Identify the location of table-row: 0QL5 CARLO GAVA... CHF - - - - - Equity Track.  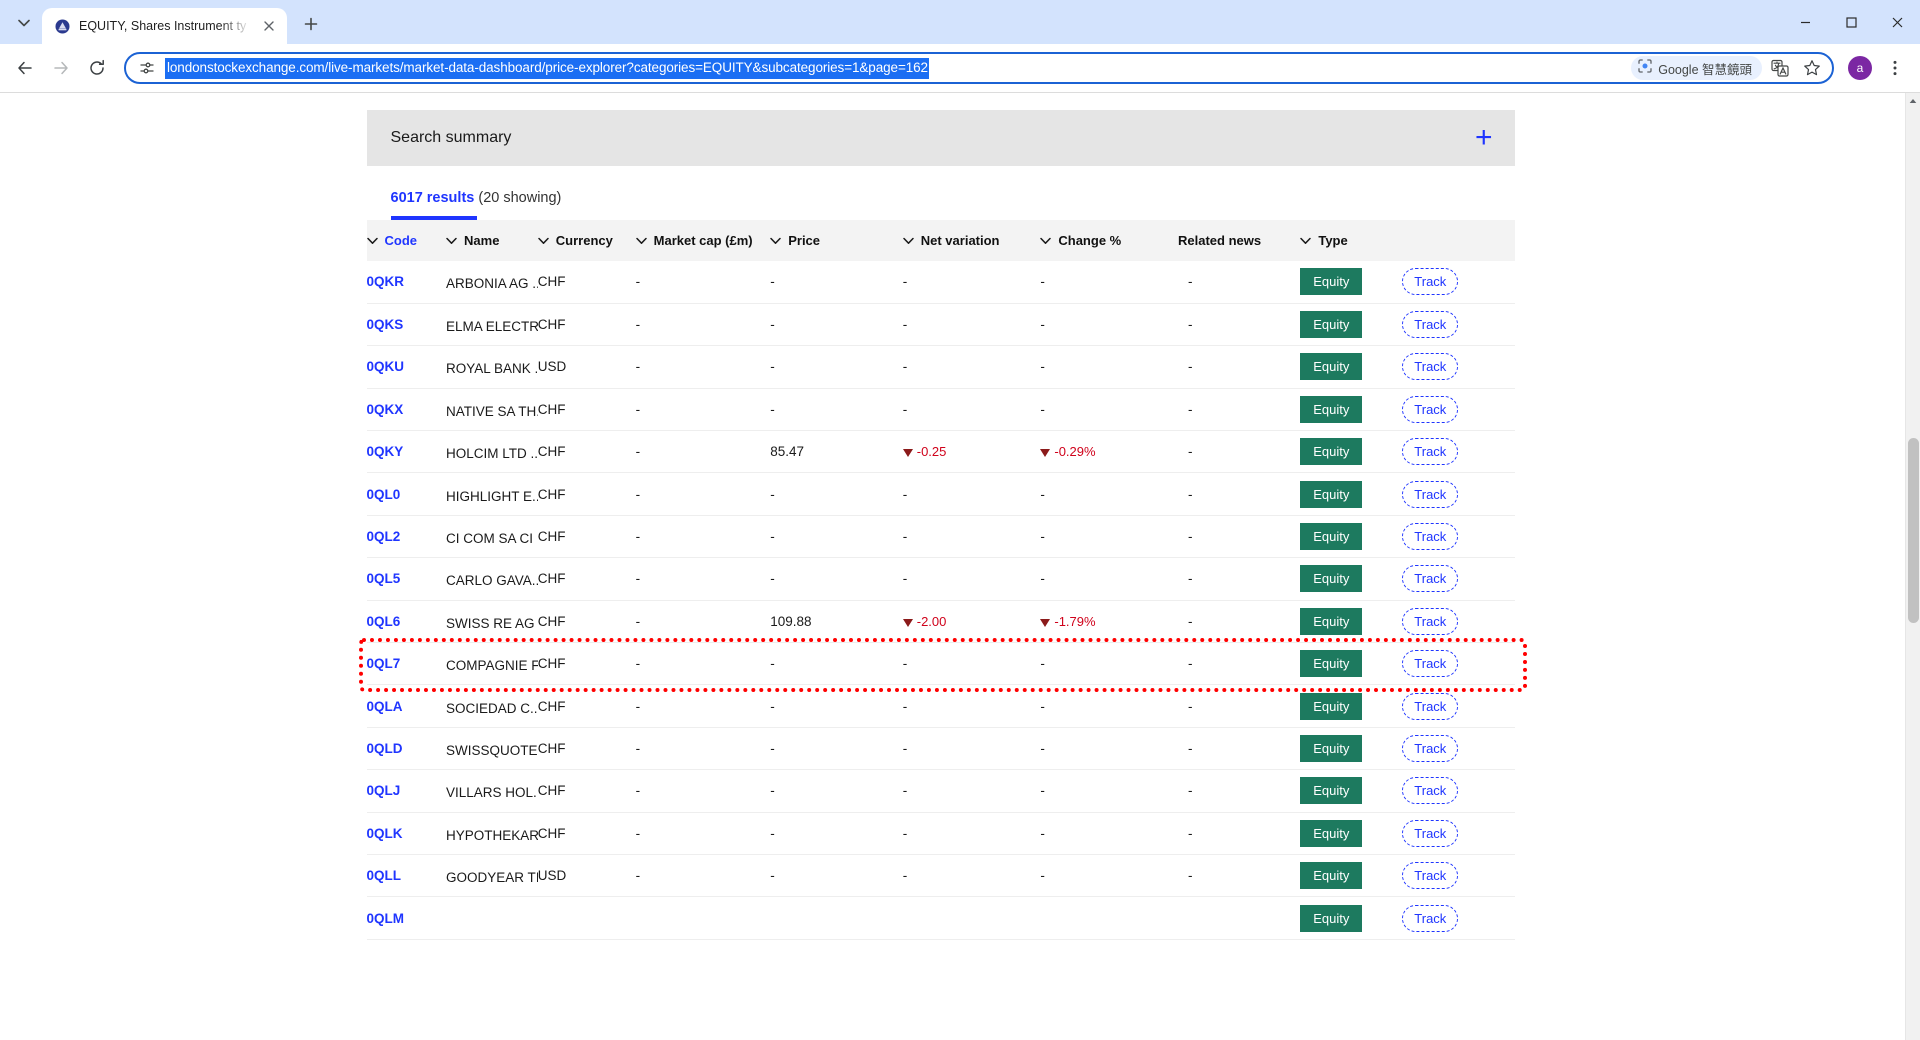
(940, 579).